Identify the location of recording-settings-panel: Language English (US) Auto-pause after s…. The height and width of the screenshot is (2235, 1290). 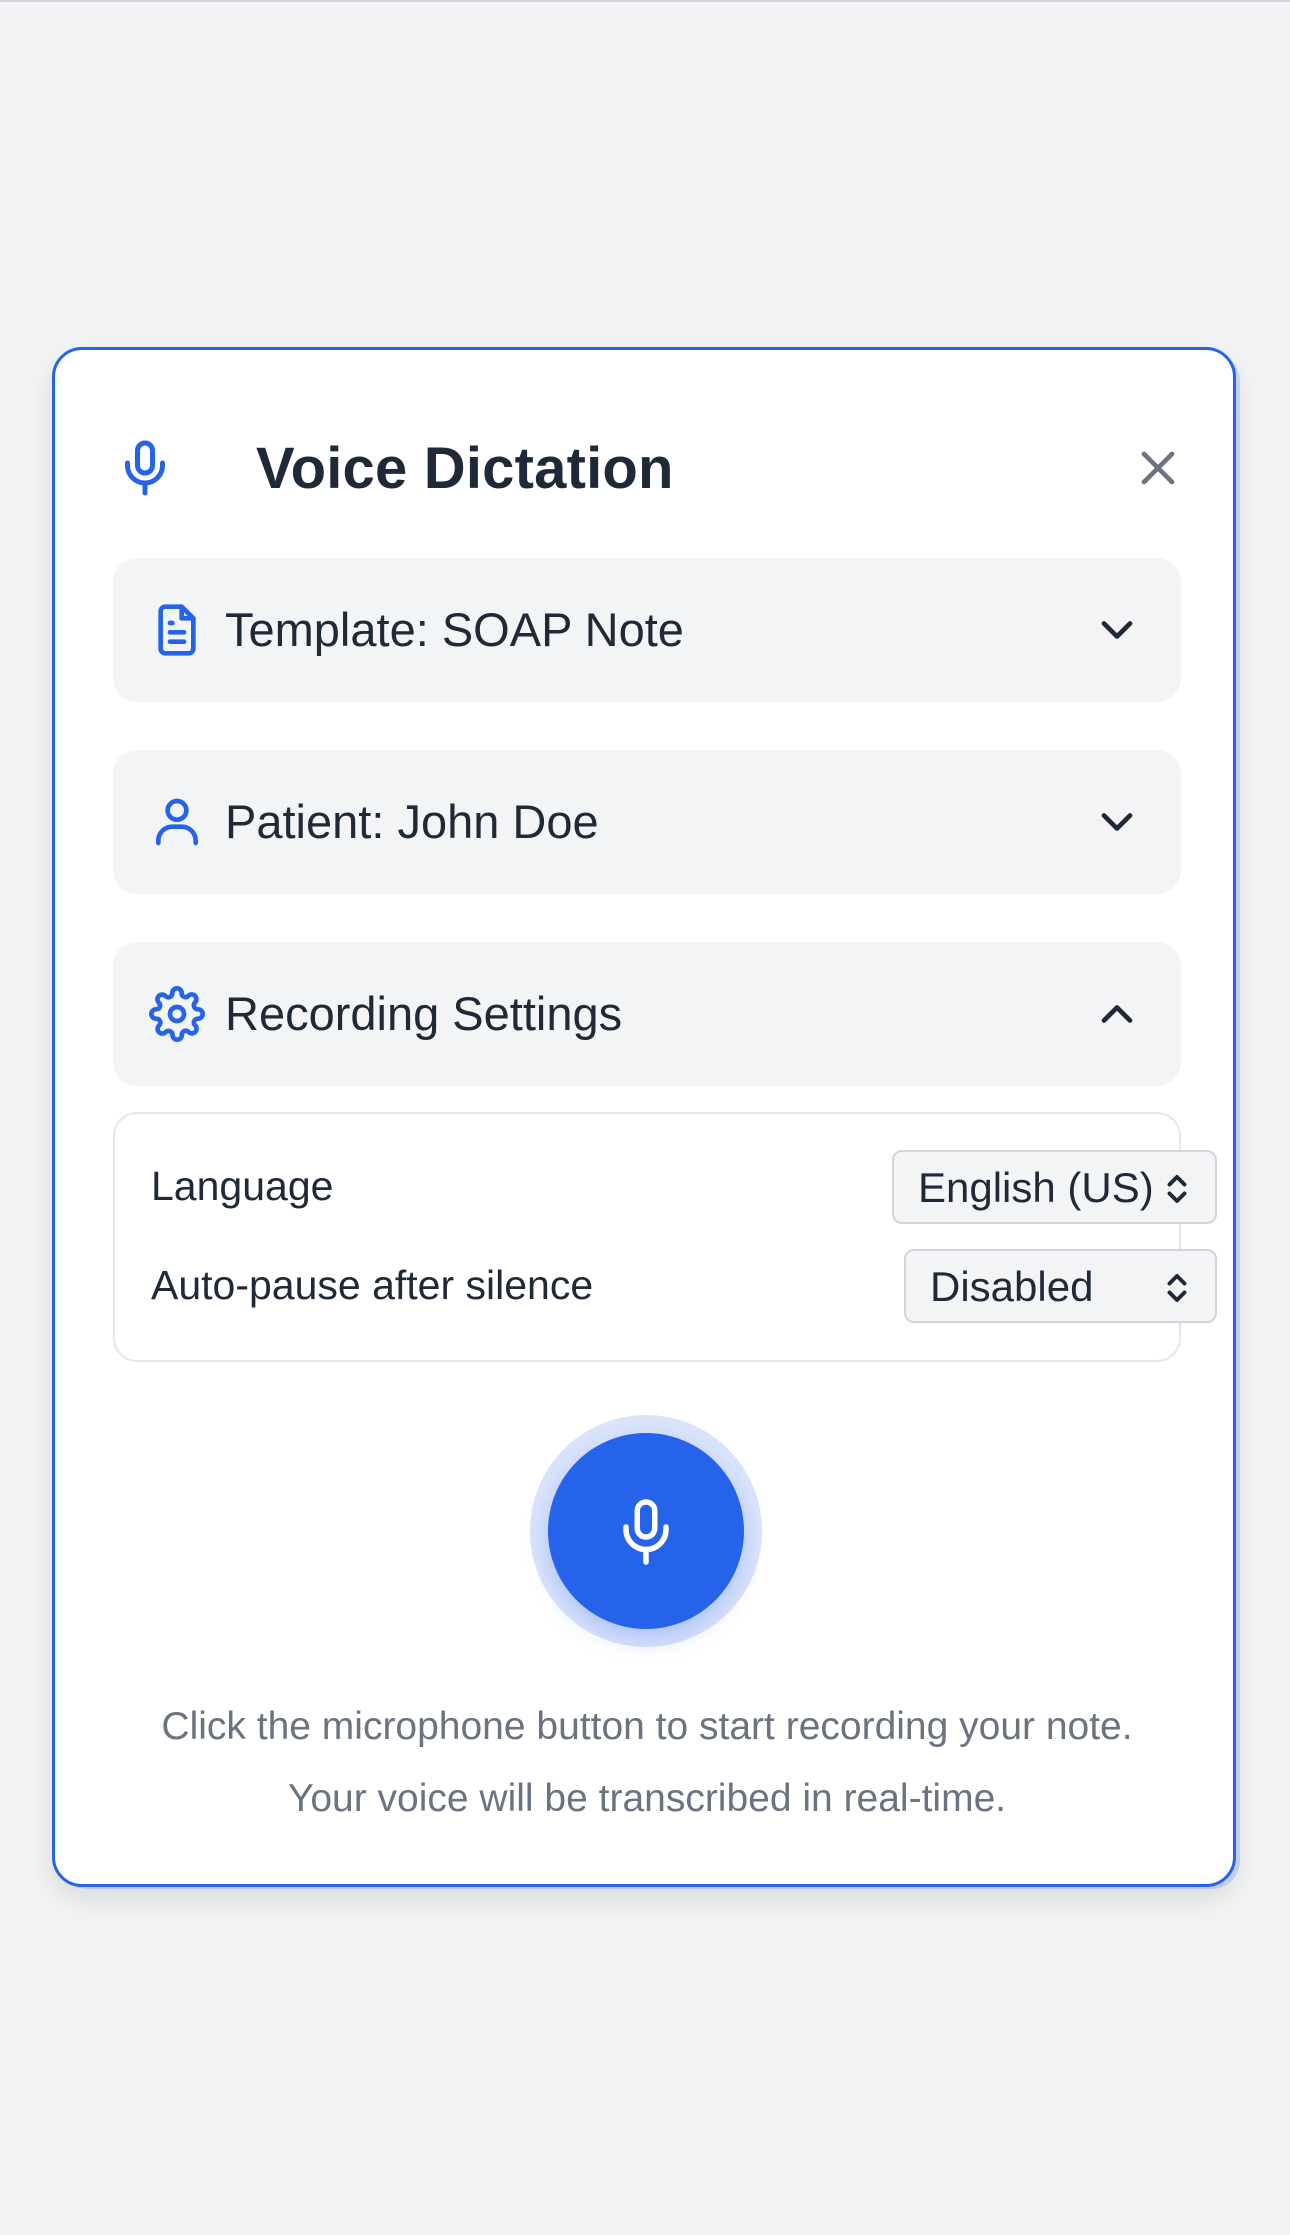
(665, 1237).